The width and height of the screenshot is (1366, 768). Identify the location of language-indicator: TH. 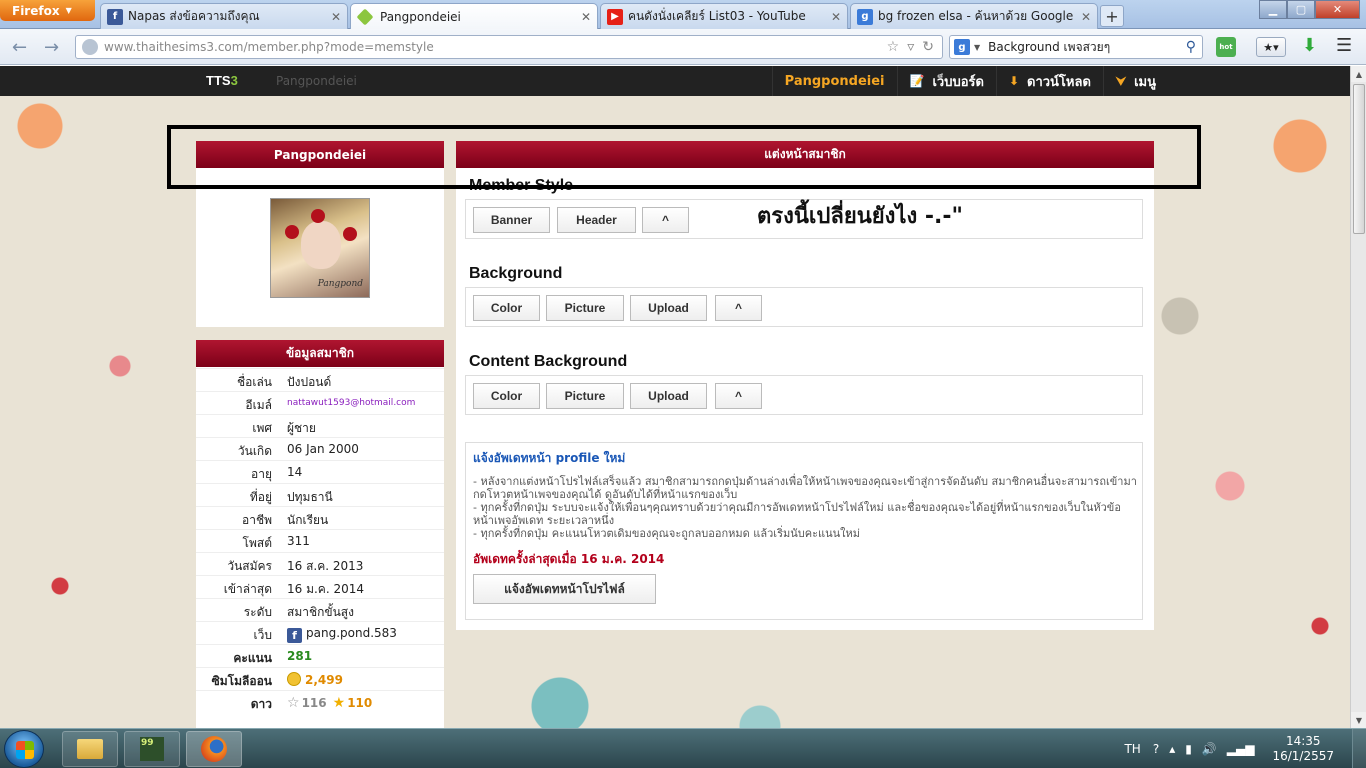
(1132, 749).